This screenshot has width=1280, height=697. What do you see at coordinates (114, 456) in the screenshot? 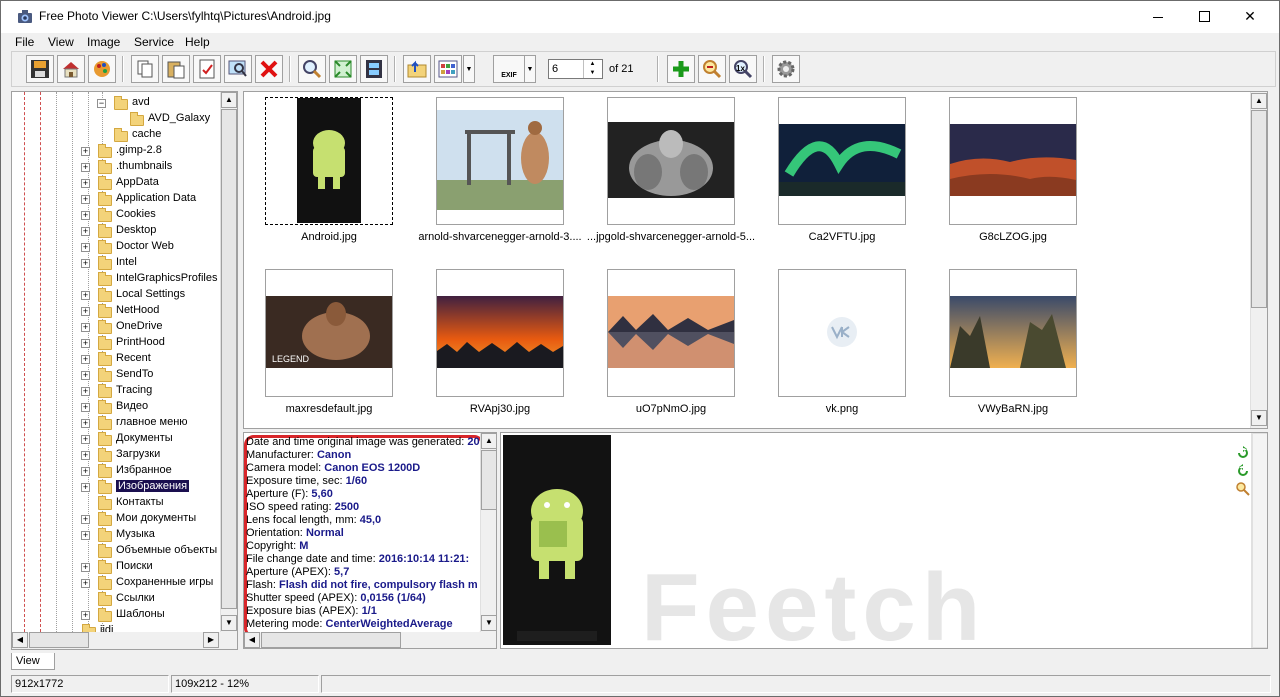
I see `tree-item: + Загрузки` at bounding box center [114, 456].